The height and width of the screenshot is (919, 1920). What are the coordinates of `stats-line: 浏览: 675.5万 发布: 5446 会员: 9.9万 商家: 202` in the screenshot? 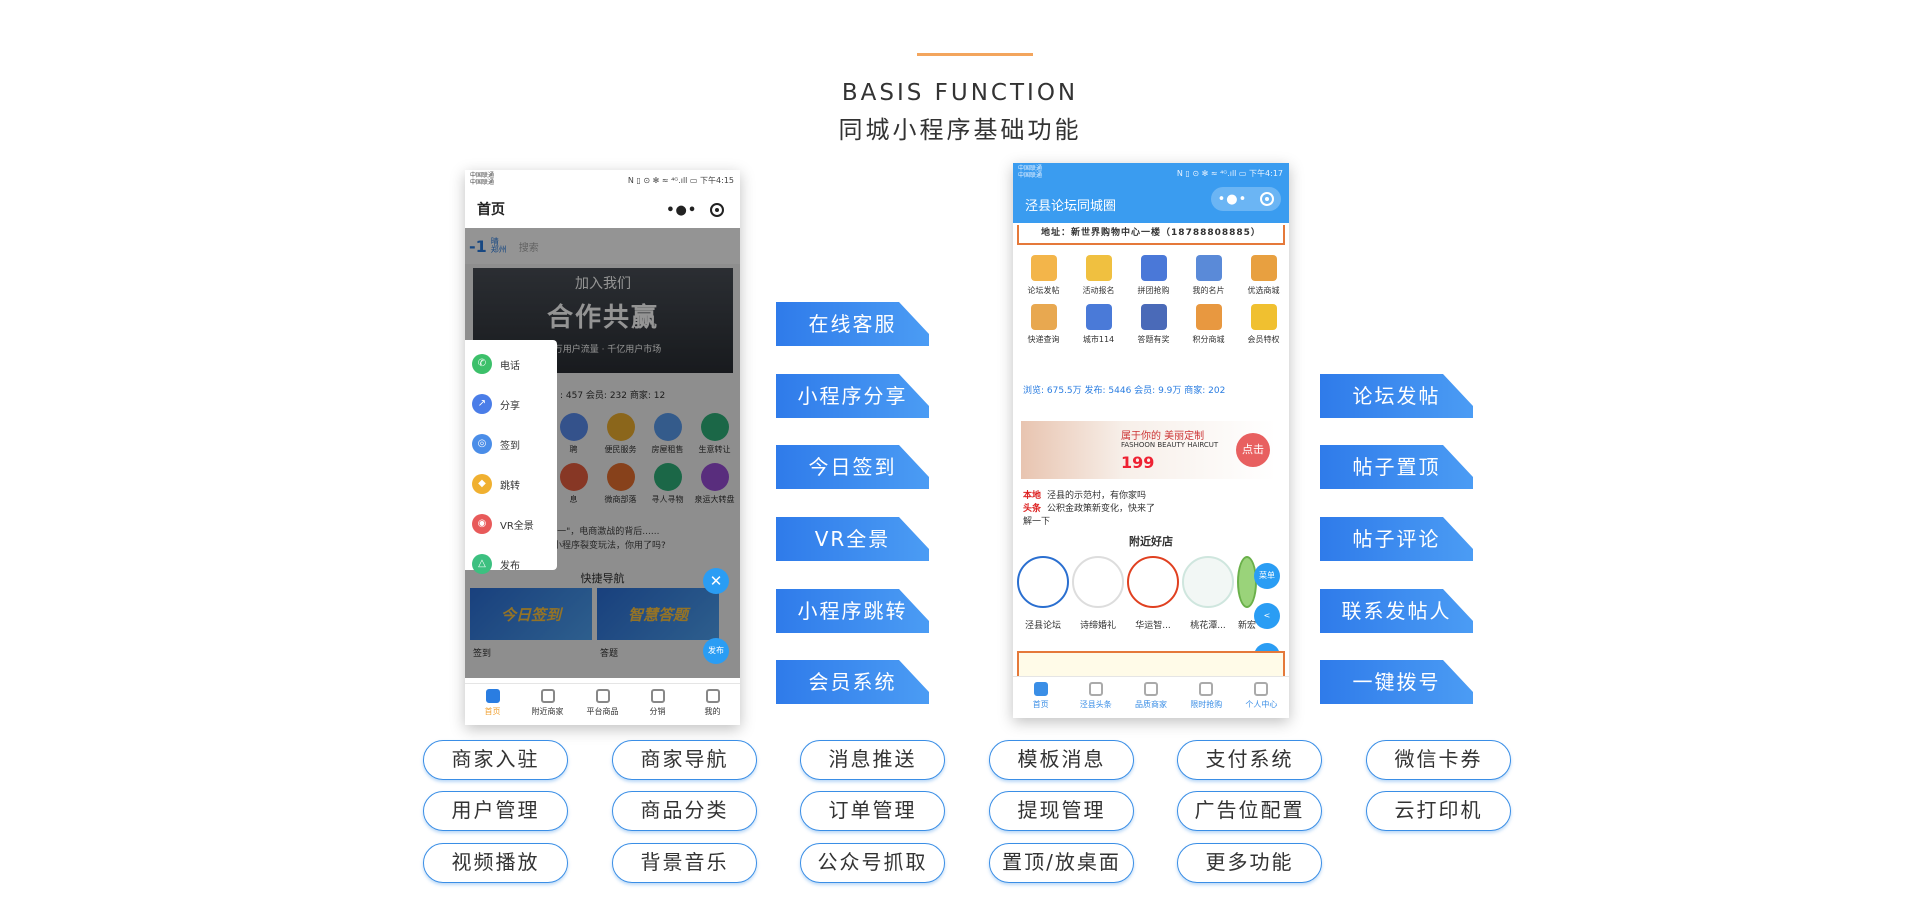 It's located at (1124, 391).